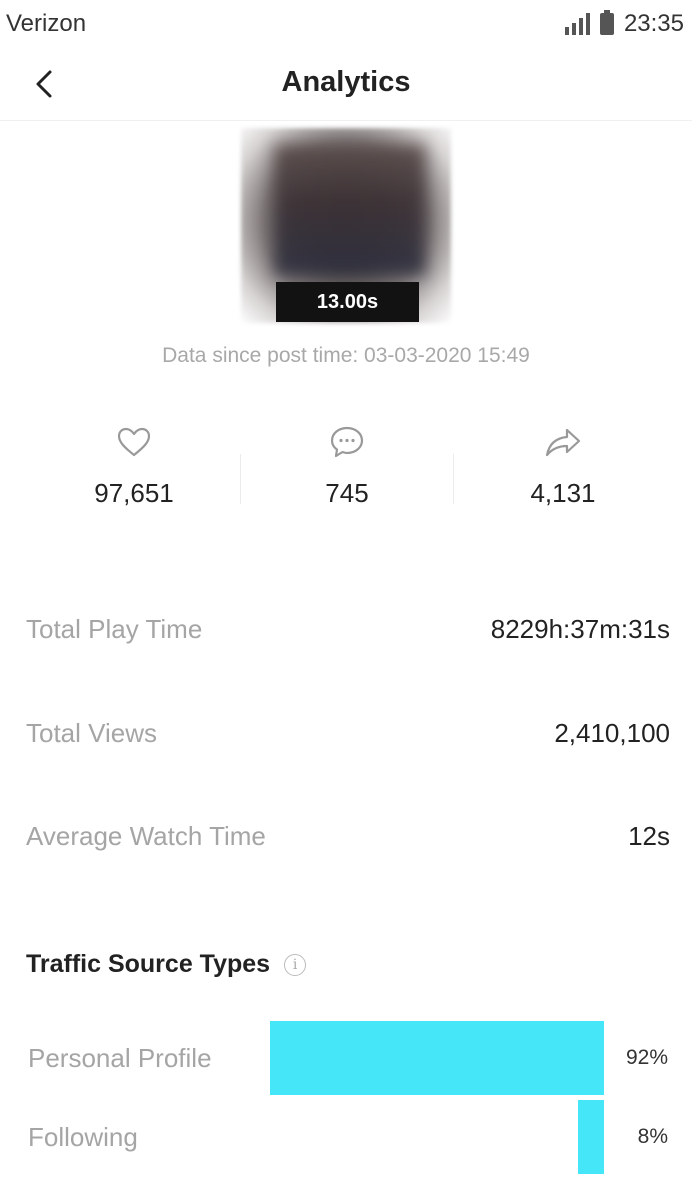 The image size is (692, 1204). Describe the element at coordinates (563, 464) in the screenshot. I see `shares-stat: 4,131` at that location.